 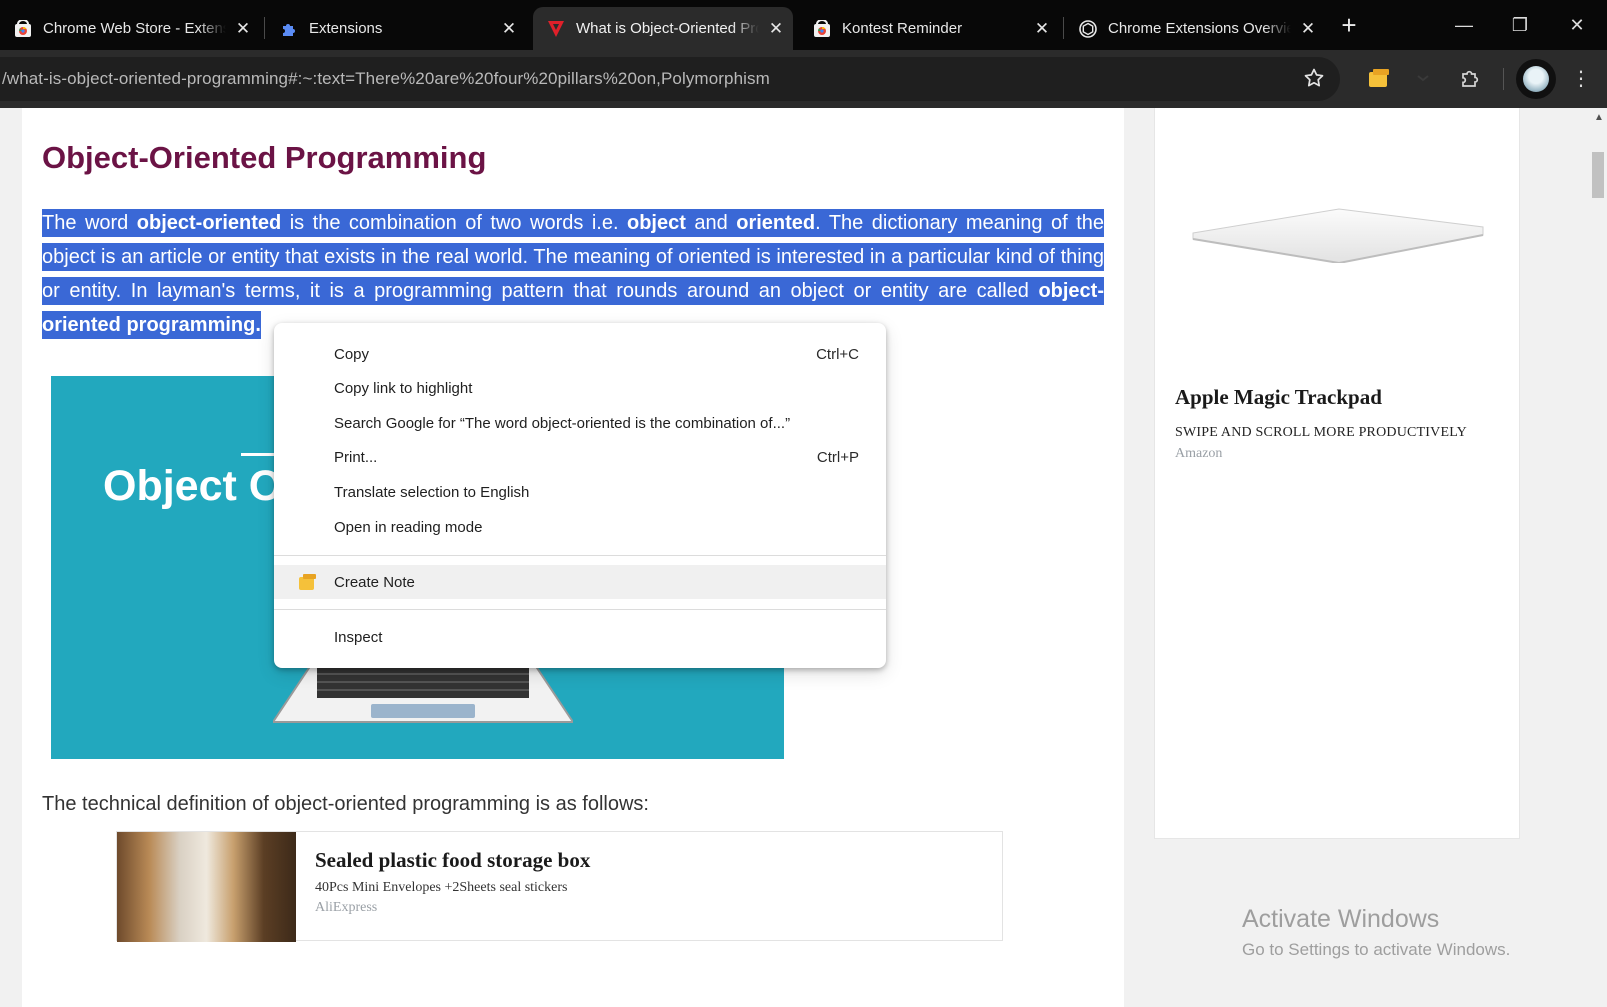 I want to click on avatar-image, so click(x=1536, y=79).